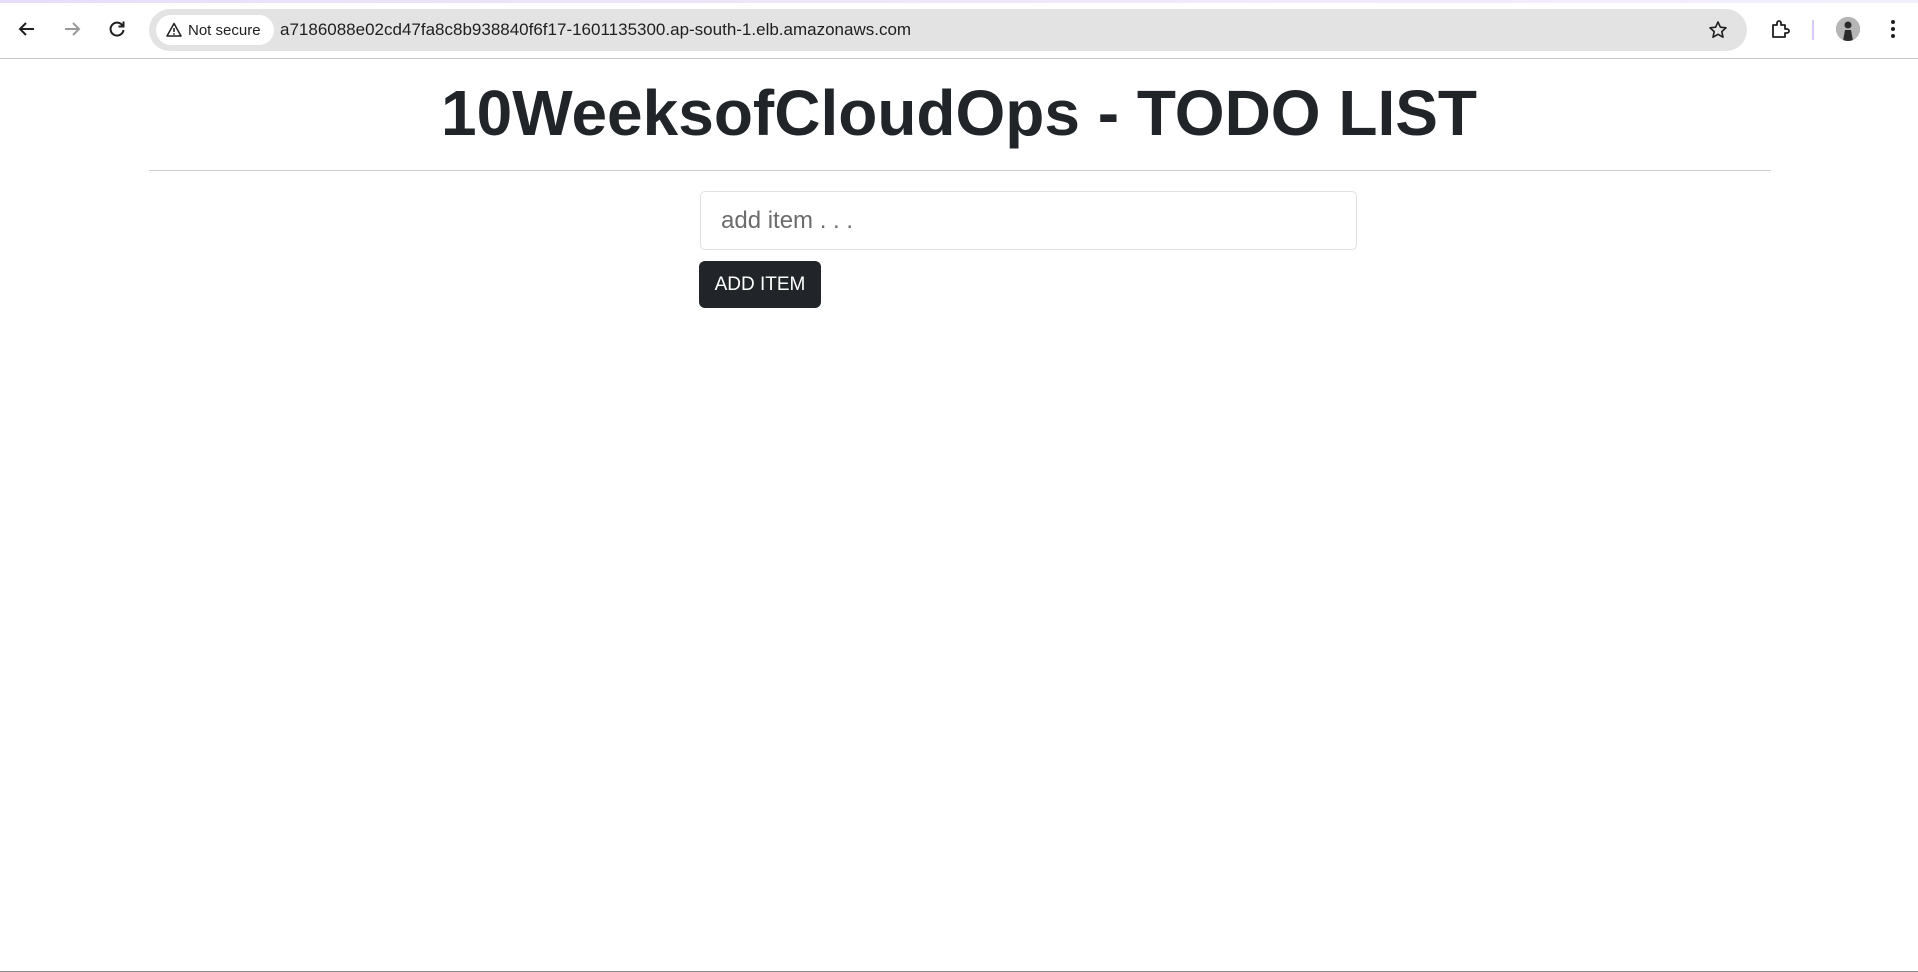  I want to click on back-button, so click(27, 29).